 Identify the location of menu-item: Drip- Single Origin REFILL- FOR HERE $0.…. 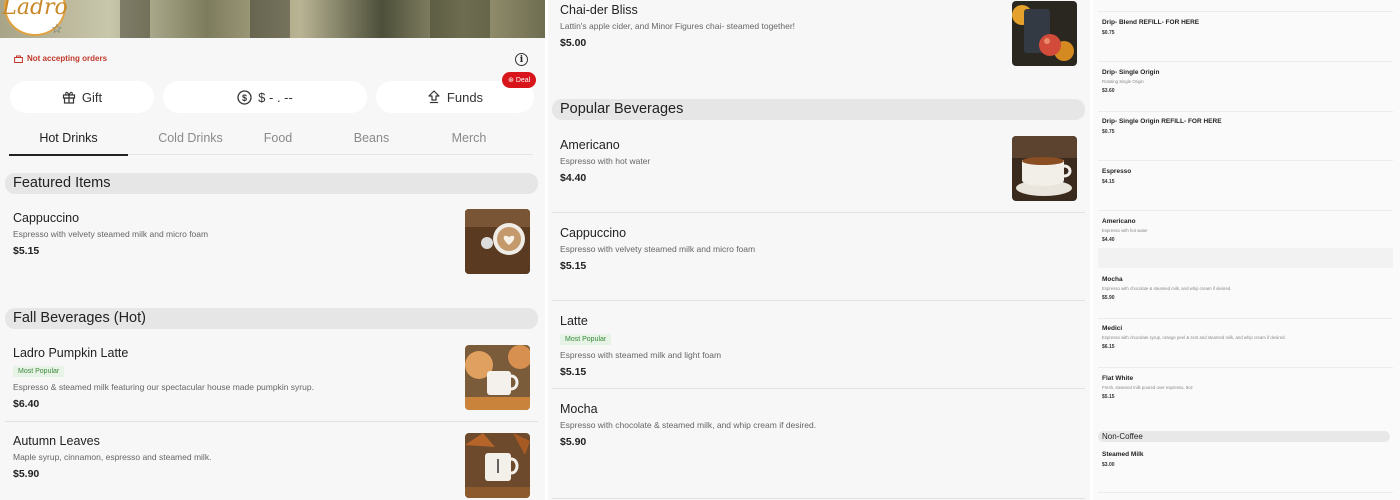
(1162, 126).